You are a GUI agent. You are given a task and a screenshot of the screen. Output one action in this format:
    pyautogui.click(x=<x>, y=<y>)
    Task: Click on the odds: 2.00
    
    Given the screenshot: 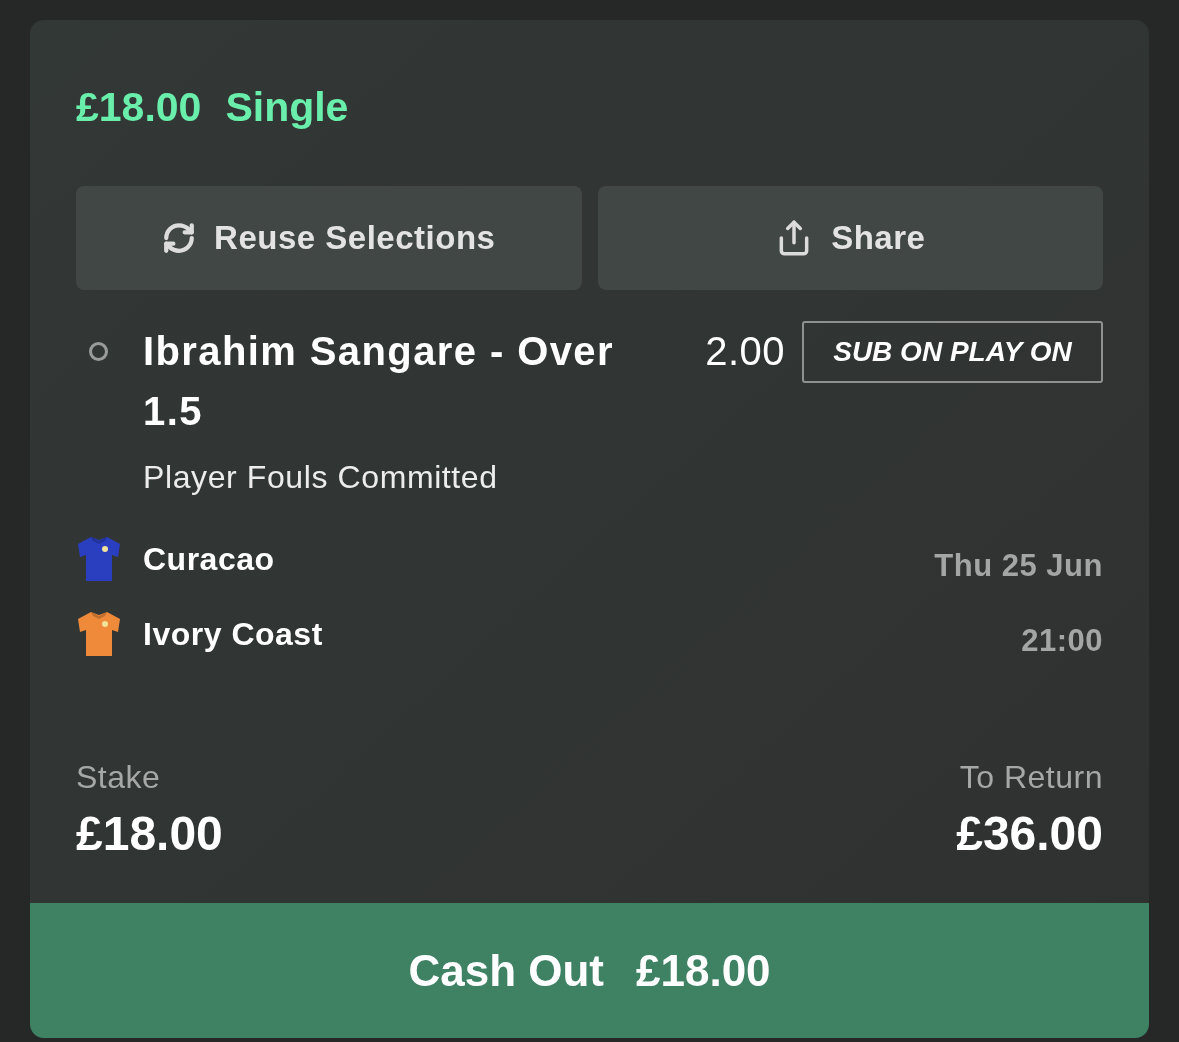 What is the action you would take?
    pyautogui.click(x=745, y=351)
    